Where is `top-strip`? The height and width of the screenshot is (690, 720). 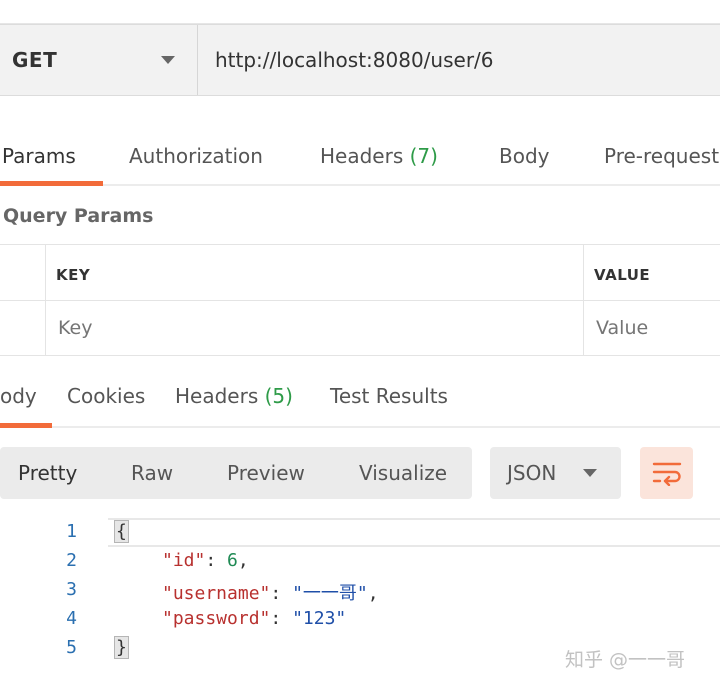 top-strip is located at coordinates (360, 12).